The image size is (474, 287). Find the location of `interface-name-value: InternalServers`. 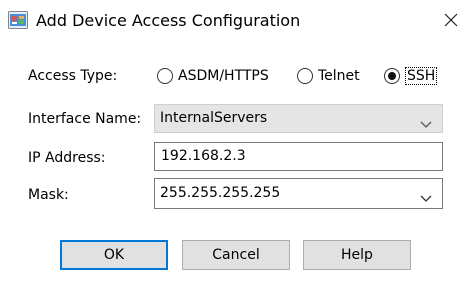

interface-name-value: InternalServers is located at coordinates (214, 118).